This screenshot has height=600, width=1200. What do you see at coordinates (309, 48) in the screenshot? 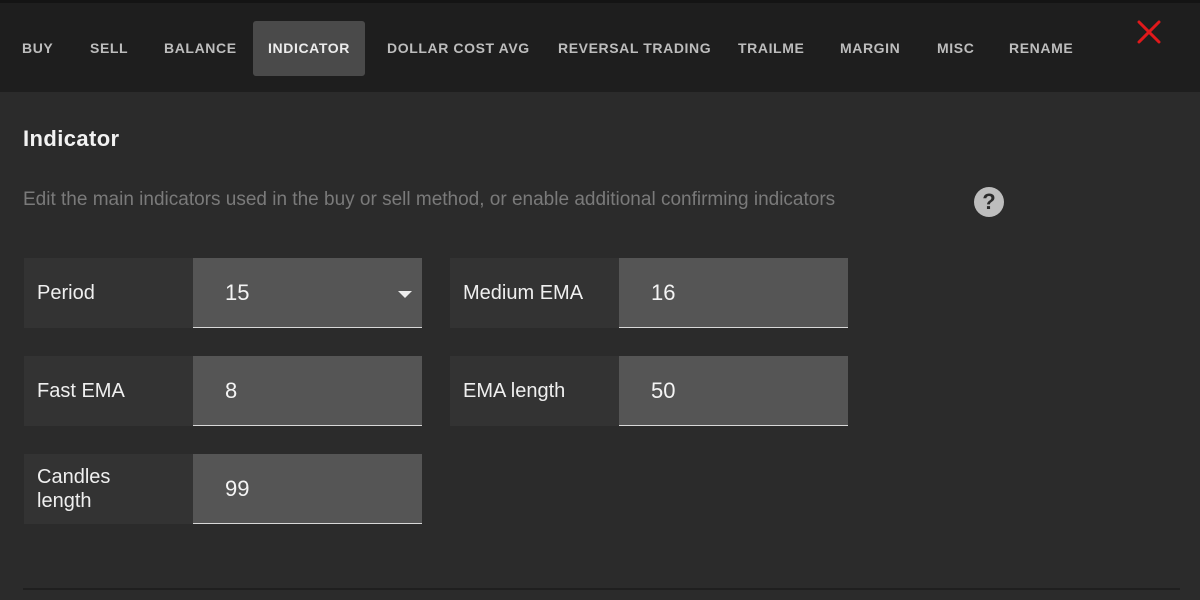
I see `tab-indicator: INDICATOR` at bounding box center [309, 48].